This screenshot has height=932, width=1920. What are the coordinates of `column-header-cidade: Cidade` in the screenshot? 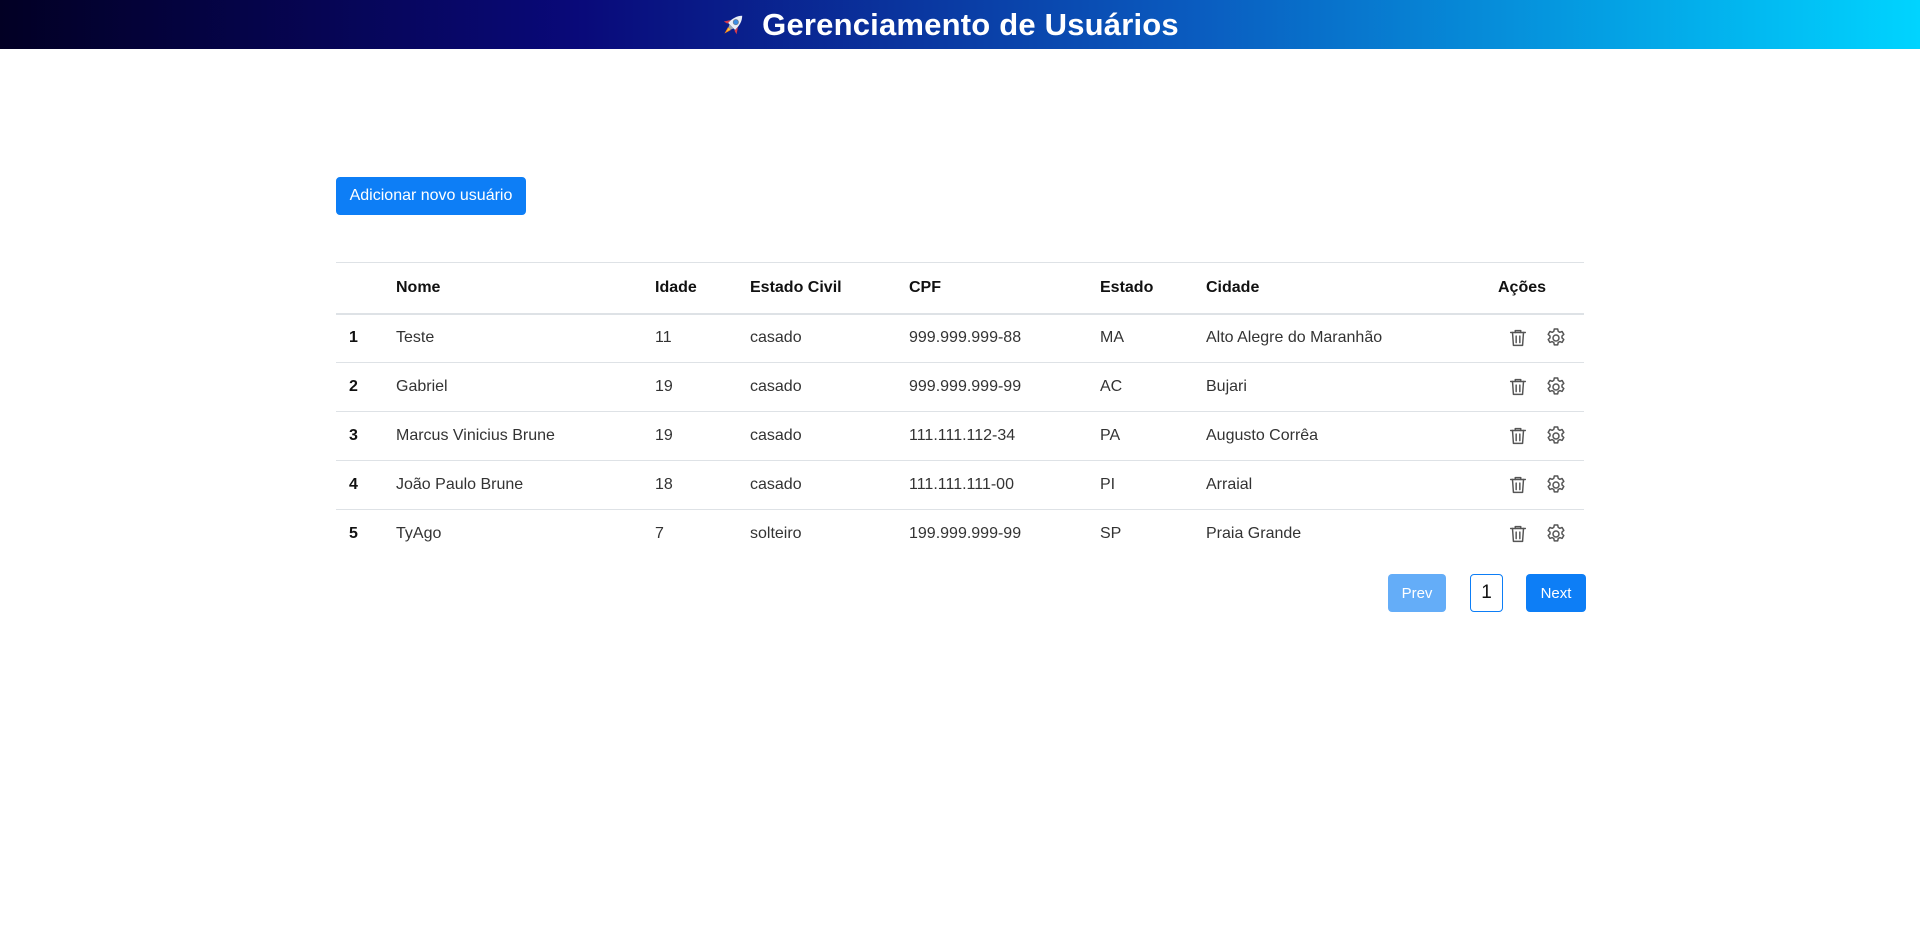 It's located at (1352, 288).